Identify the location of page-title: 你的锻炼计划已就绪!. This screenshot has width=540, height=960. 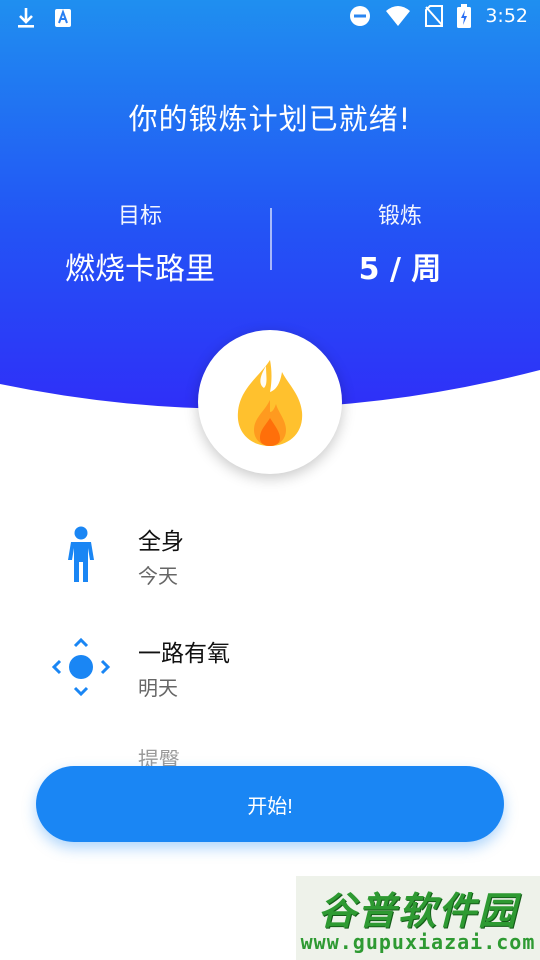
(270, 119).